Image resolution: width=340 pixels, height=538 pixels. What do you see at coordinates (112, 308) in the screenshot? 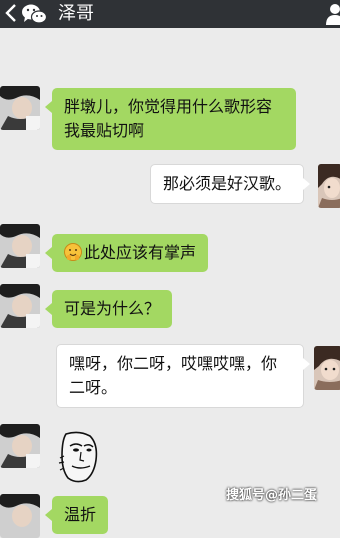
I see `message-text: 可是为什么？` at bounding box center [112, 308].